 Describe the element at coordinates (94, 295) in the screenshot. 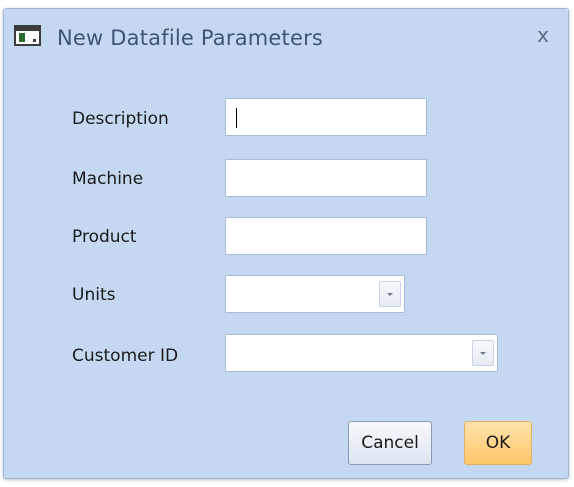

I see `units-label: Units` at that location.